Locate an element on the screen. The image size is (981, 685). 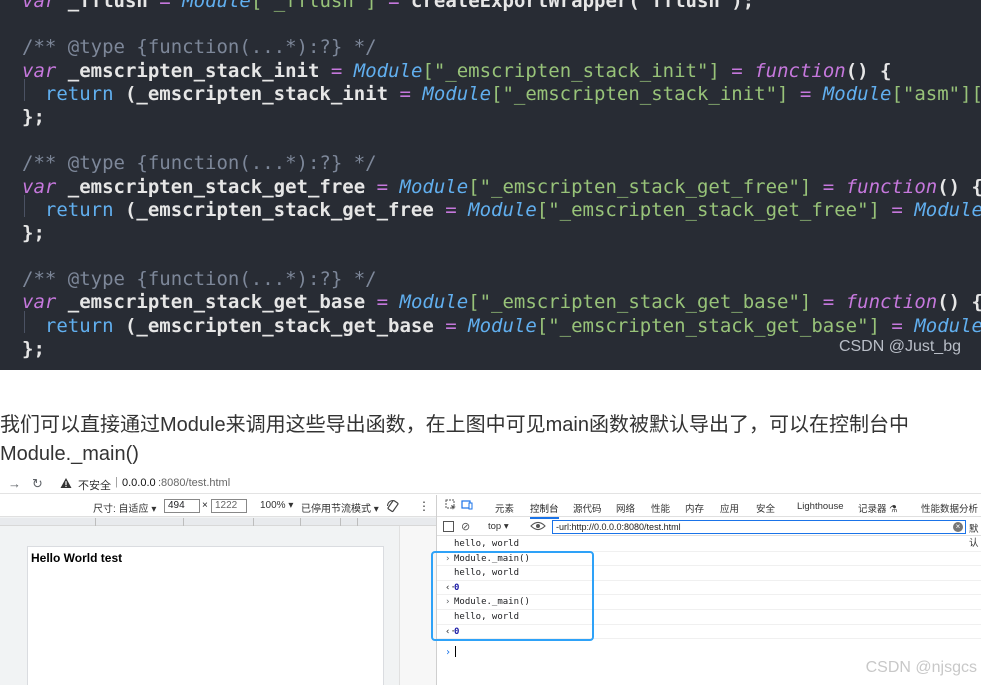
page-frame: Hello World test is located at coordinates (205, 615).